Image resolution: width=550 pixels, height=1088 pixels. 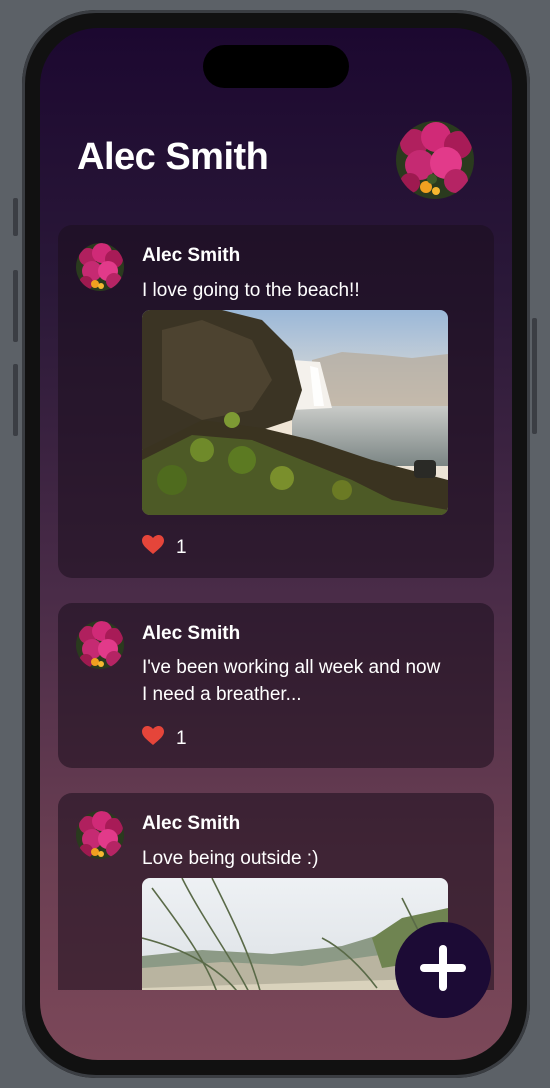 I want to click on dynamic-island, so click(x=276, y=66).